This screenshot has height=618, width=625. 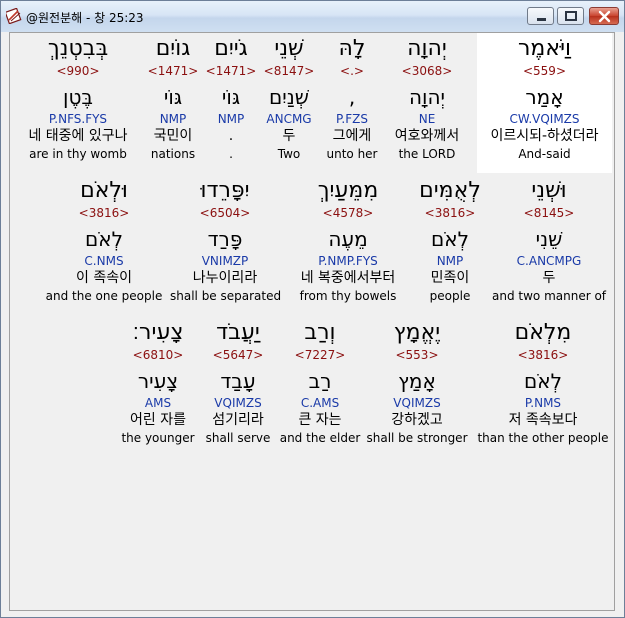 I want to click on word-card: גֹייִם <1471> גּוֹי NMP . ., so click(x=231, y=98).